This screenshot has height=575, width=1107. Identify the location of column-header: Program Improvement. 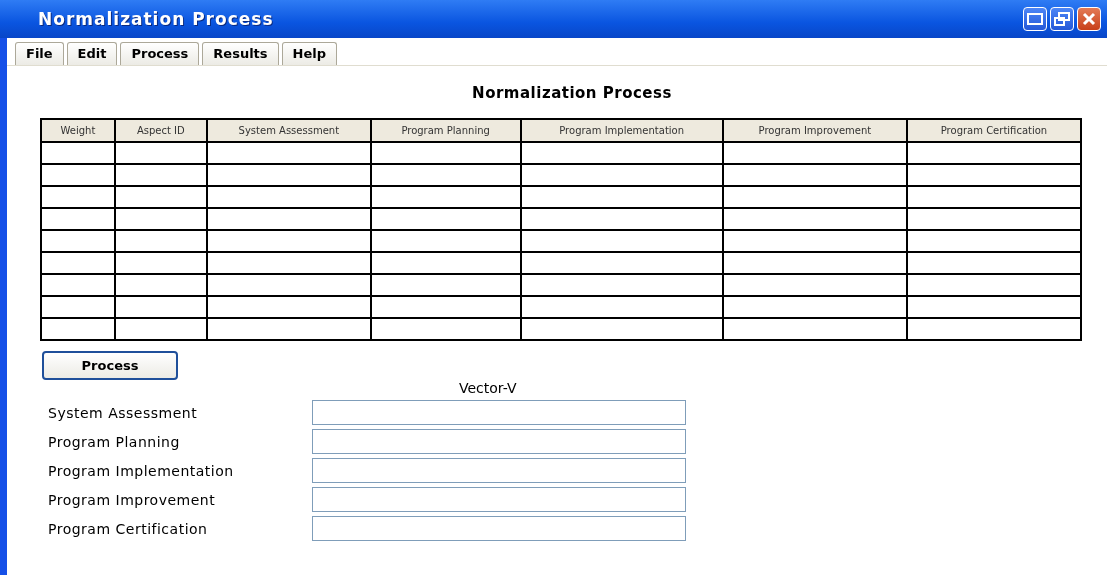
(814, 130).